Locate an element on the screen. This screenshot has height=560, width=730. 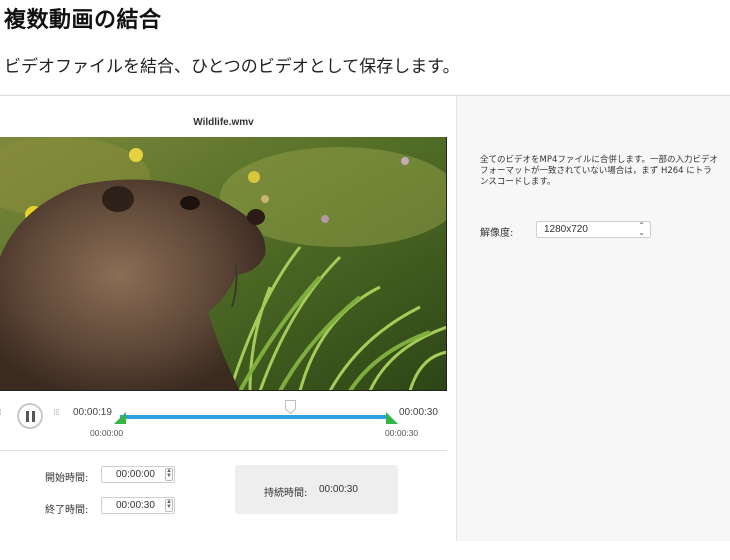
current-time: 00:00:19 is located at coordinates (92, 412).